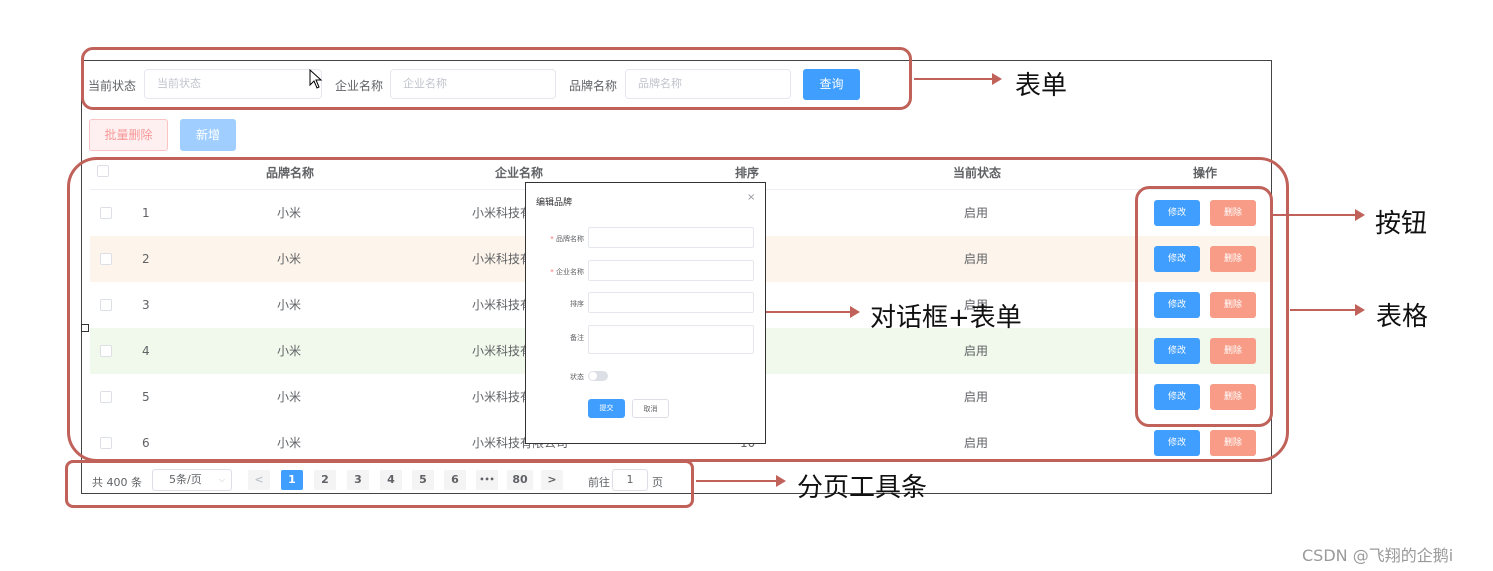 This screenshot has height=571, width=1493. What do you see at coordinates (1314, 215) in the screenshot?
I see `button-arrow-line` at bounding box center [1314, 215].